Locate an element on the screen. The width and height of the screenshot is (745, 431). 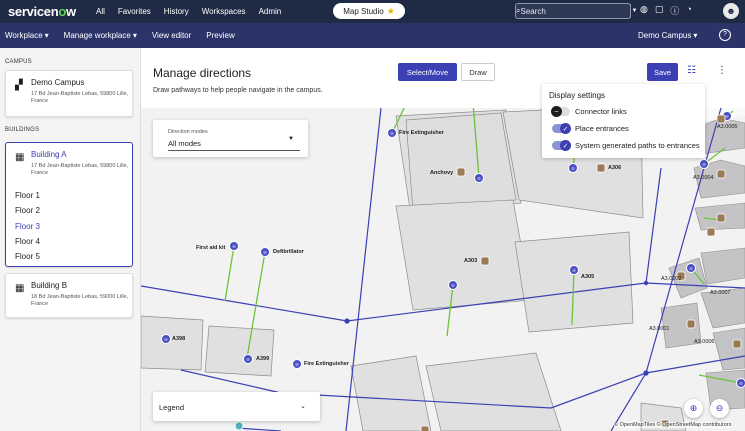
legend-label: Legend is located at coordinates (172, 407).